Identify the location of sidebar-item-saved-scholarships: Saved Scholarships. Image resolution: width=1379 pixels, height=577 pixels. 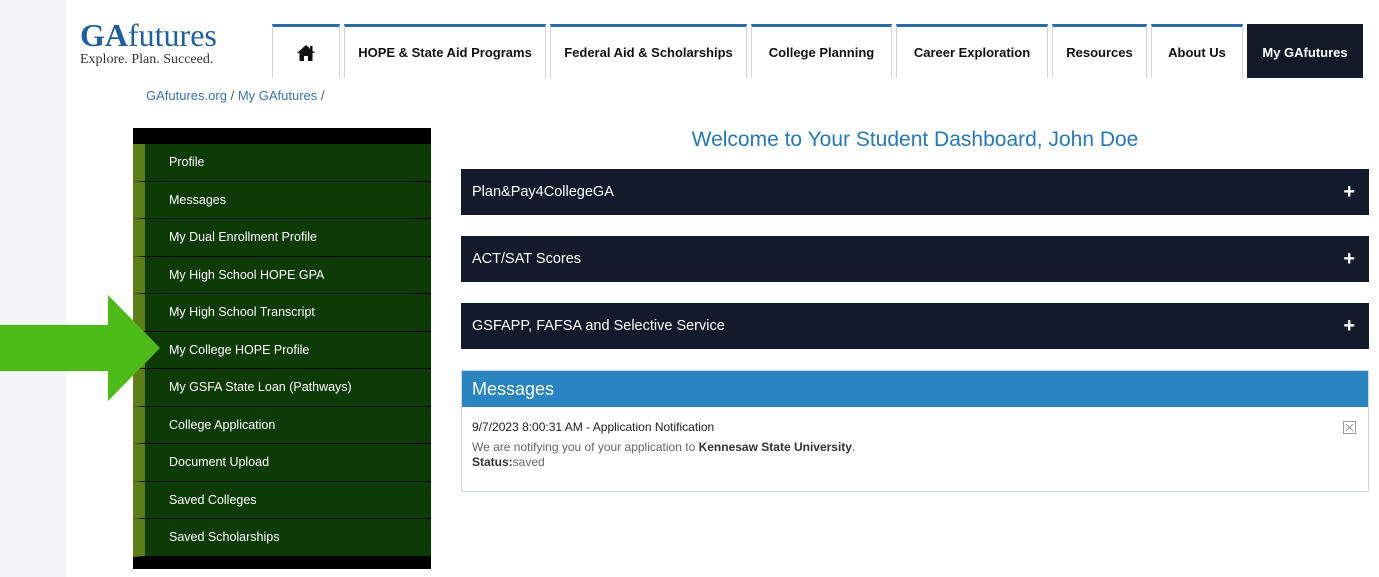
(282, 538).